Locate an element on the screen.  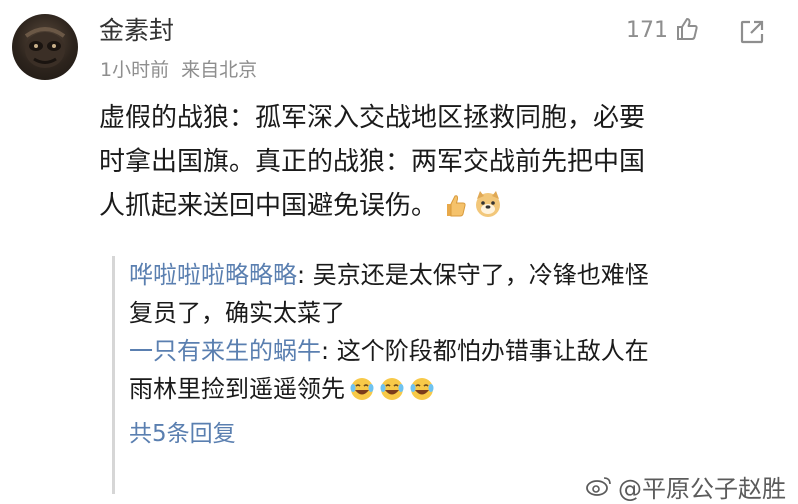
reply-username: 哗啦啦啦略略略 is located at coordinates (213, 275).